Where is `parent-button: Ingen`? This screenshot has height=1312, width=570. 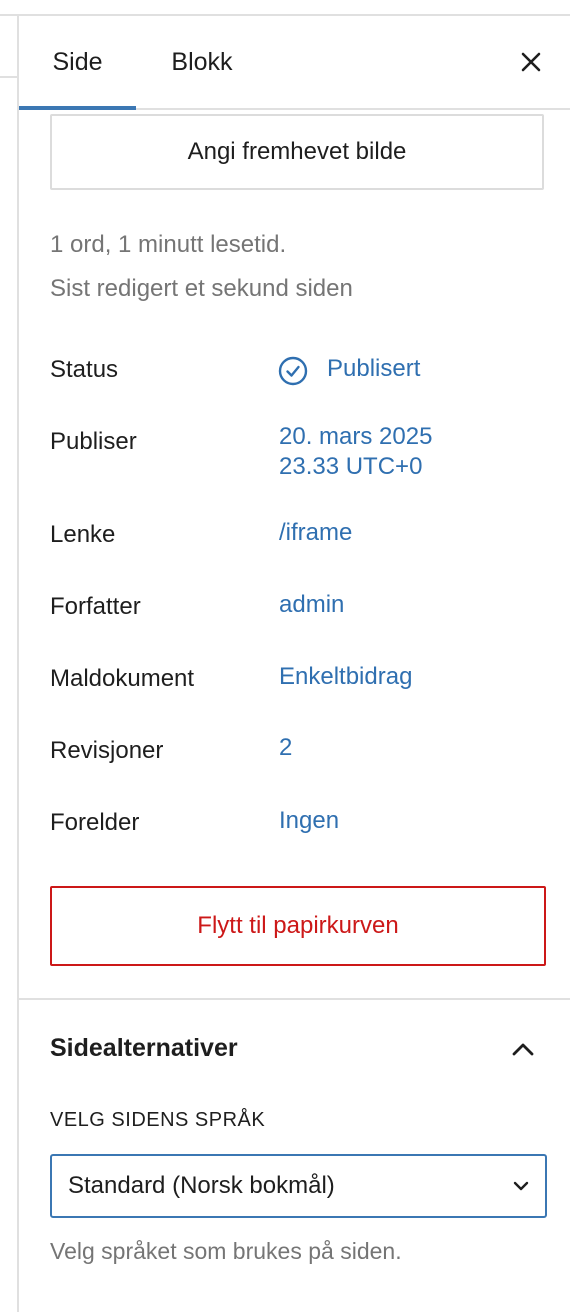 parent-button: Ingen is located at coordinates (309, 821).